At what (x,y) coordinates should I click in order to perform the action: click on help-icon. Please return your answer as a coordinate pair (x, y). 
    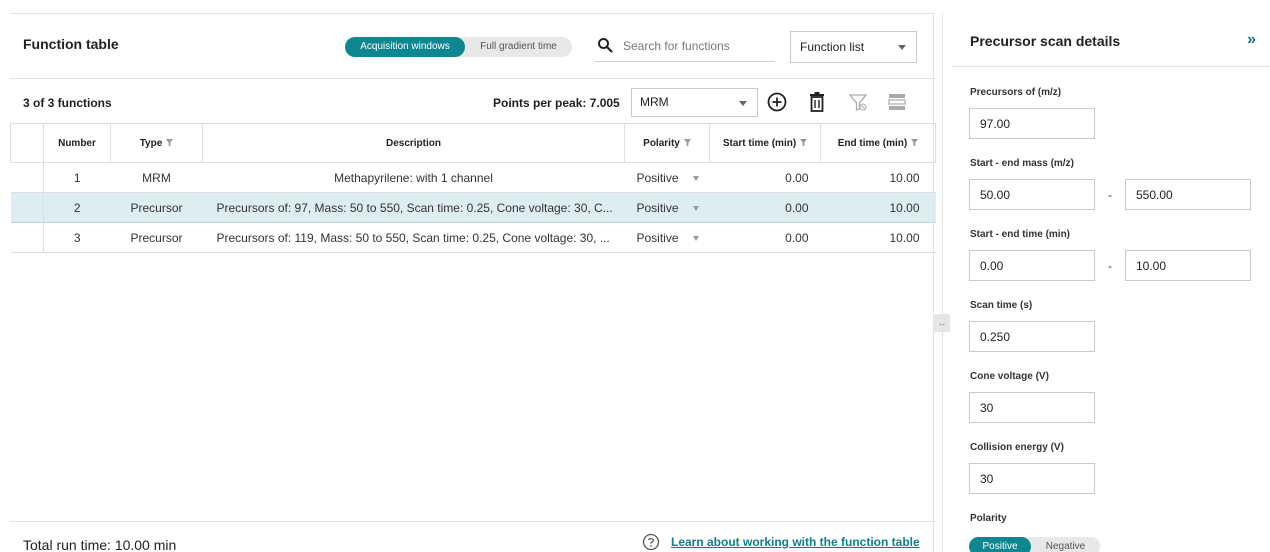
    Looking at the image, I should click on (651, 542).